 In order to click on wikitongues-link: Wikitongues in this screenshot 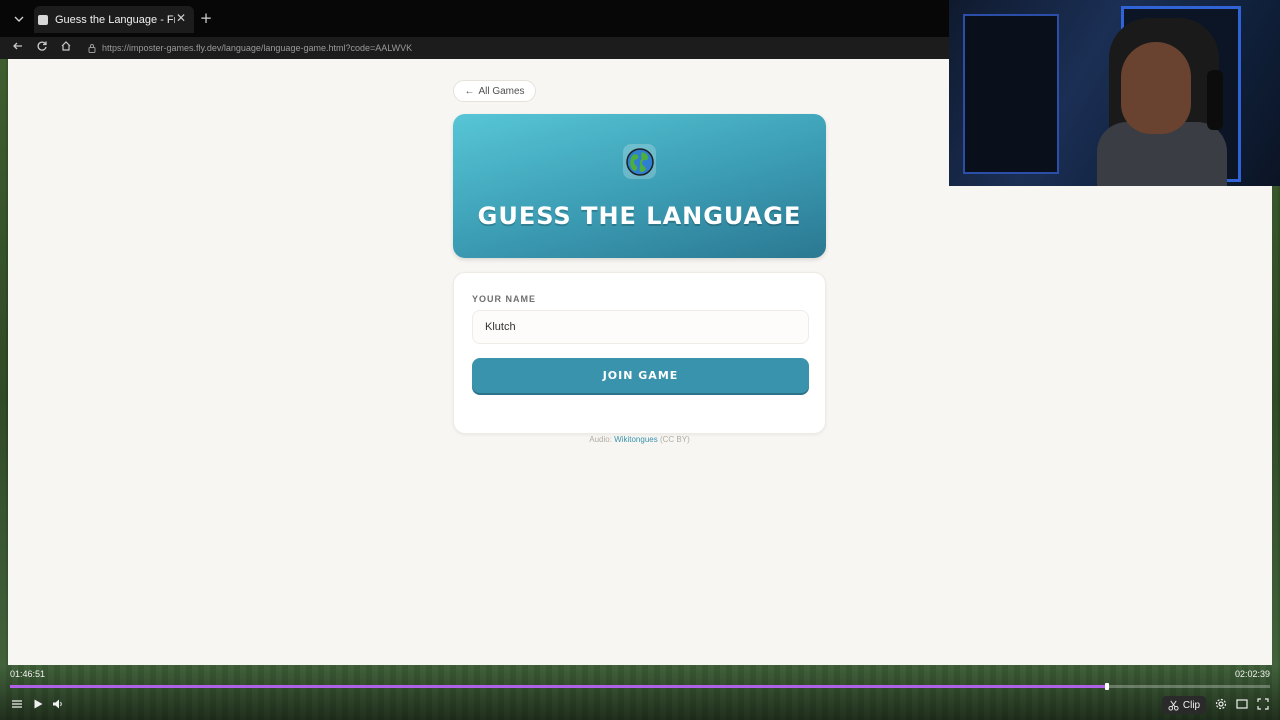, I will do `click(636, 439)`.